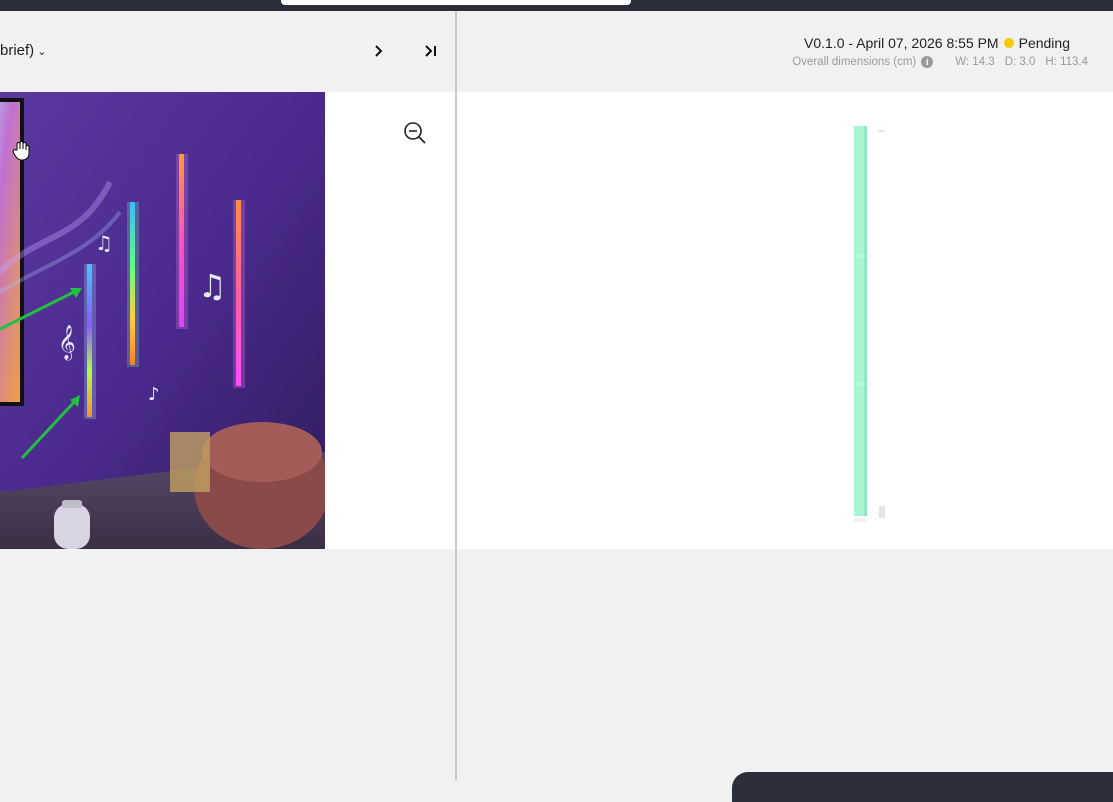  I want to click on zoom-out-button, so click(415, 133).